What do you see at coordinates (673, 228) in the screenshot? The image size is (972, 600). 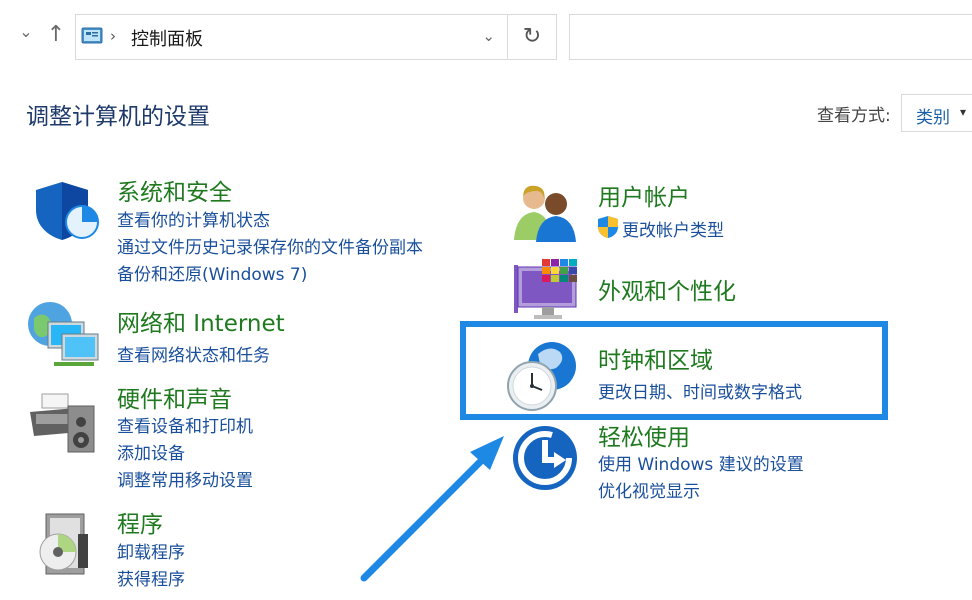 I see `link-change-account-type: 更改帐户类型` at bounding box center [673, 228].